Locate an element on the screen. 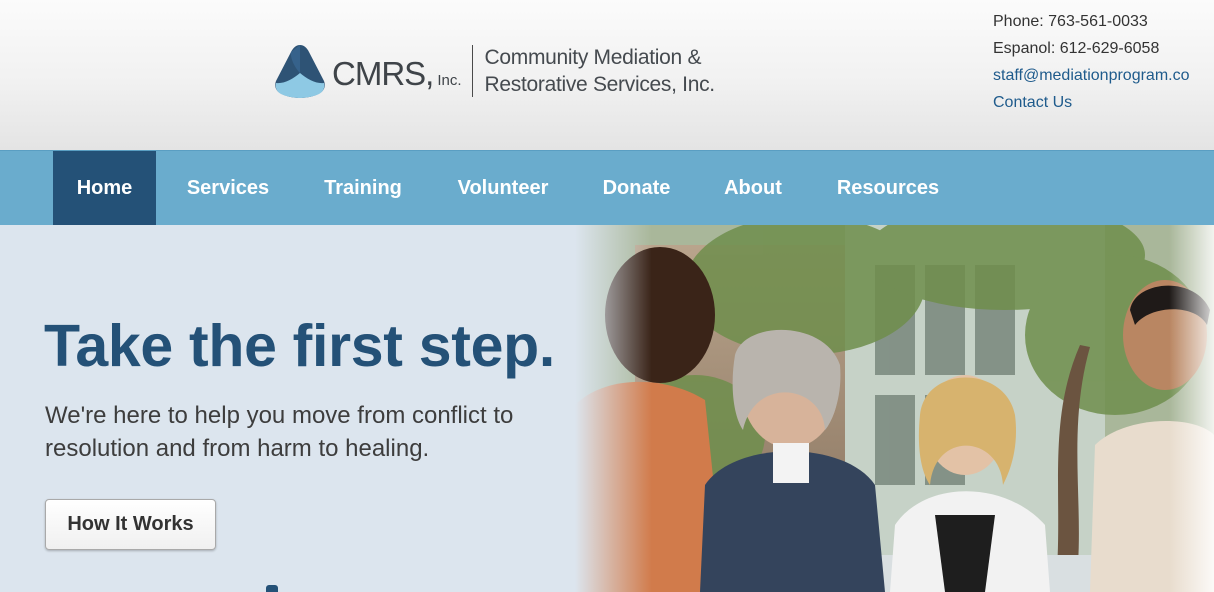 This screenshot has height=592, width=1214. nav-item-resources: Resources is located at coordinates (888, 188).